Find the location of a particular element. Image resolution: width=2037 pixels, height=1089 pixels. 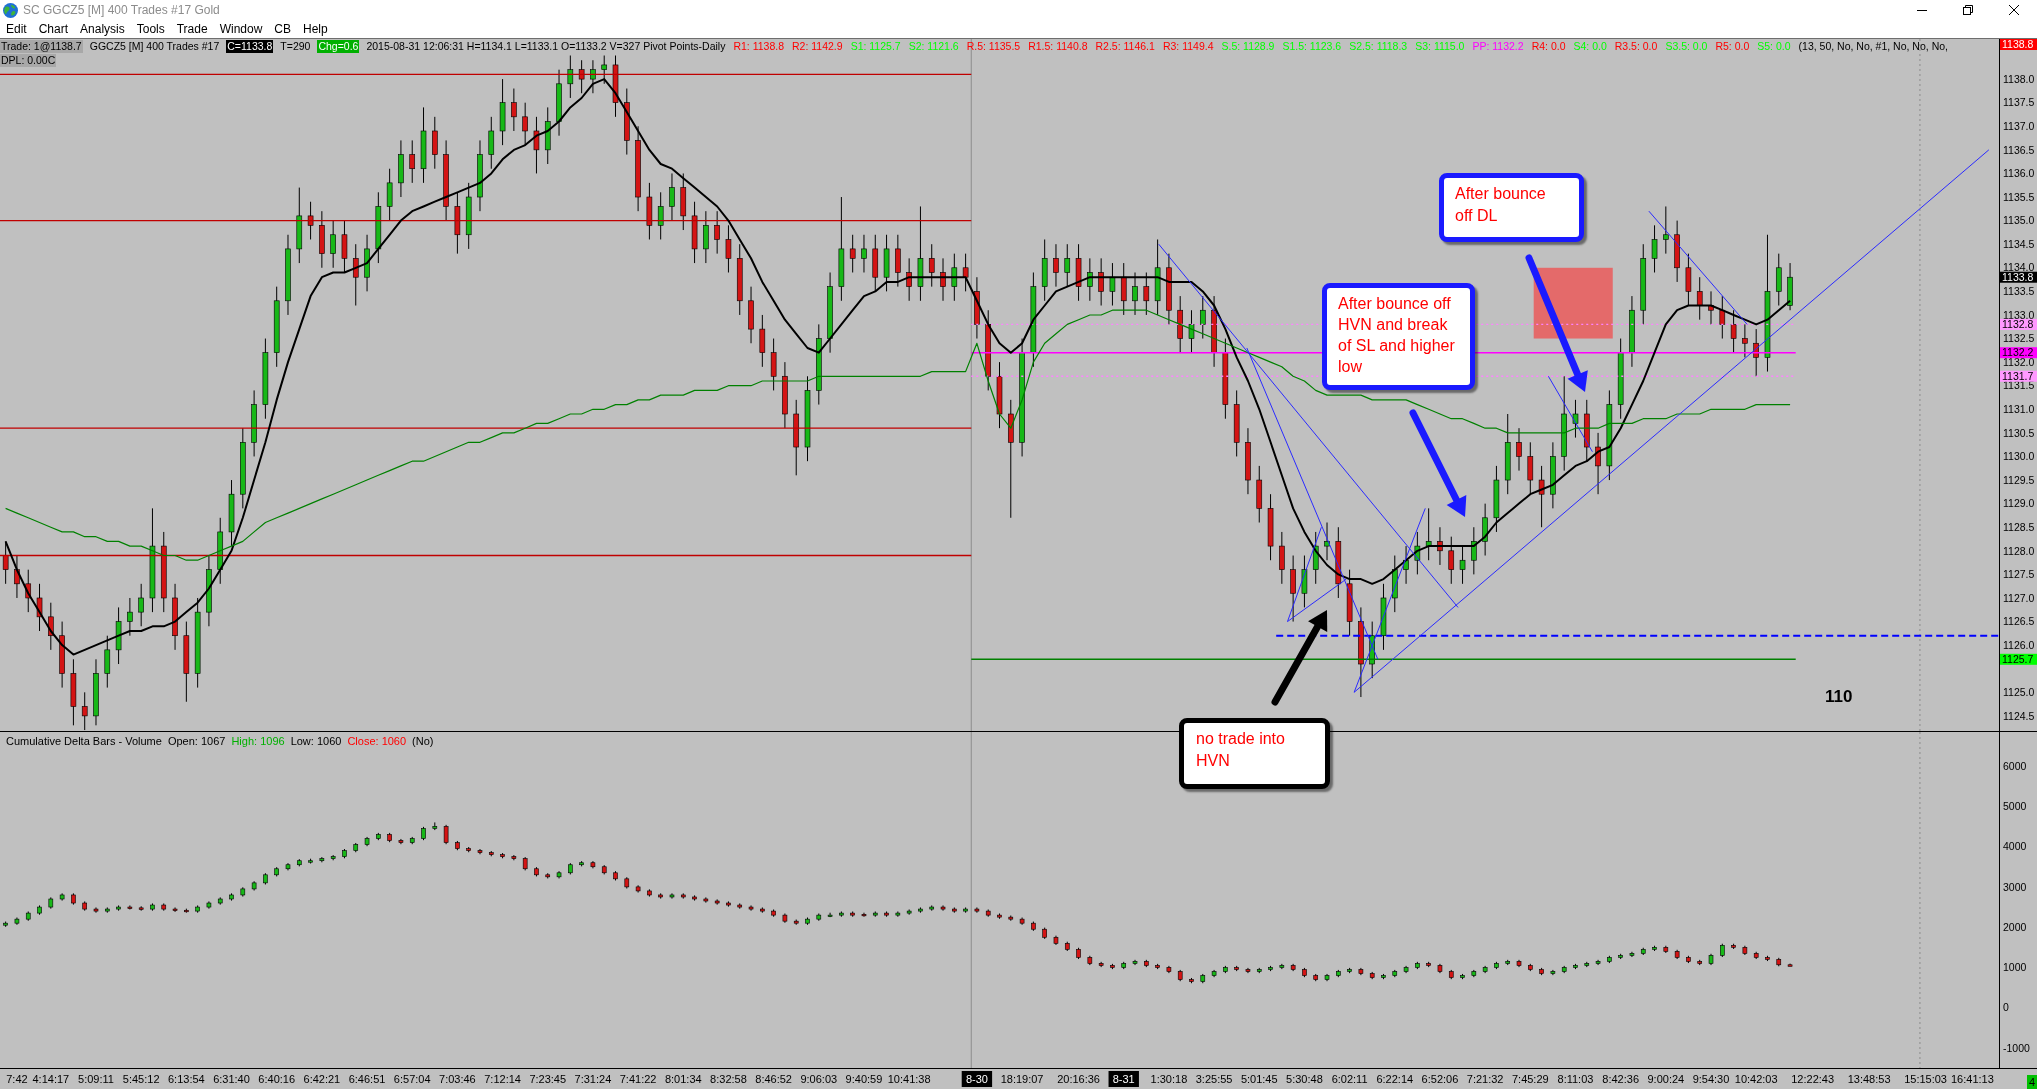

price-axis-label: 1127.5 is located at coordinates (2019, 574).